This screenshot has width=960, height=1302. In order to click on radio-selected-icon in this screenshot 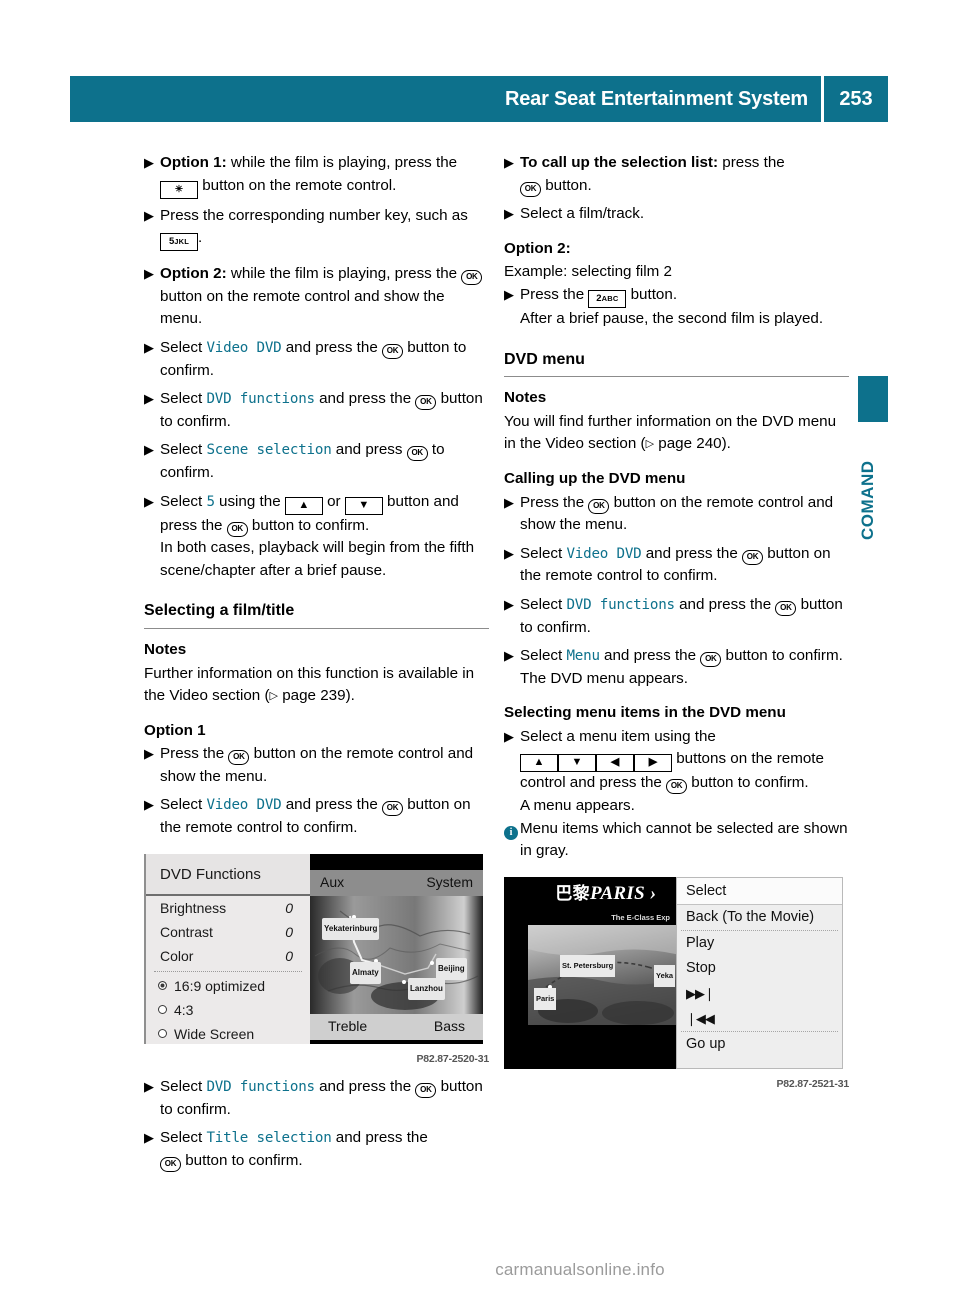, I will do `click(162, 986)`.